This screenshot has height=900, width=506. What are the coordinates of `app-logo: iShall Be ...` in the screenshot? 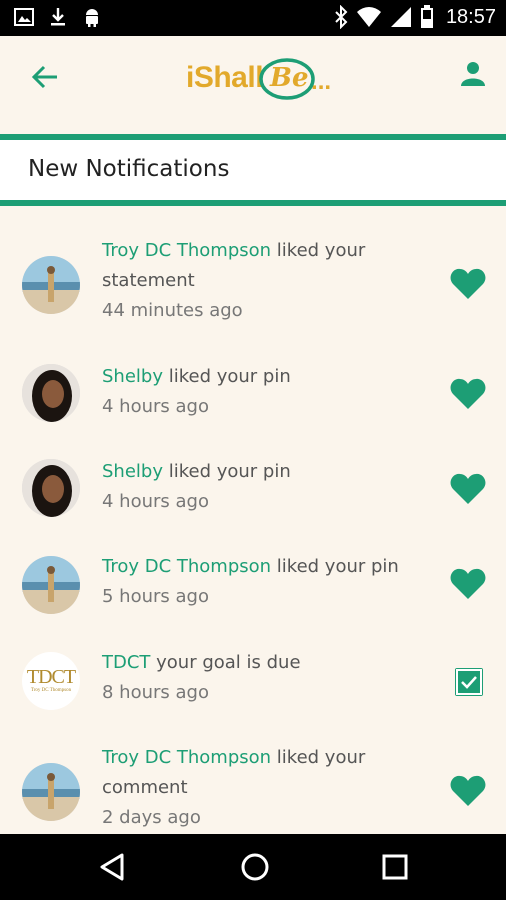 It's located at (258, 78).